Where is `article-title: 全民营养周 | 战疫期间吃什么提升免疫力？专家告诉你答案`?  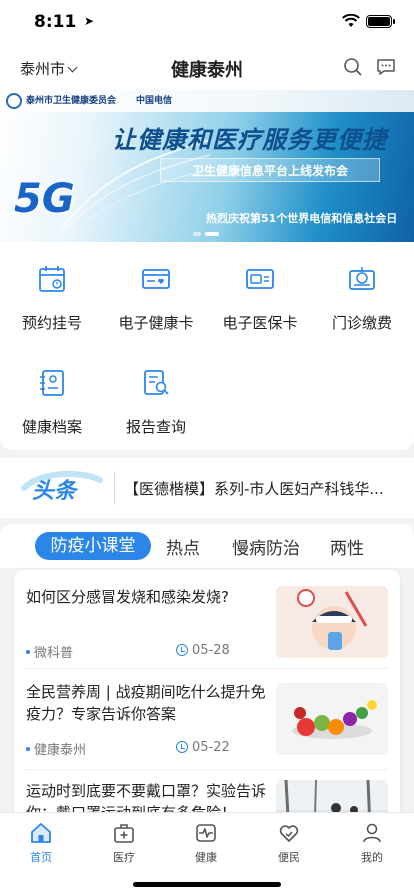 article-title: 全民营养周 | 战疫期间吃什么提升免疫力？专家告诉你答案 is located at coordinates (146, 703).